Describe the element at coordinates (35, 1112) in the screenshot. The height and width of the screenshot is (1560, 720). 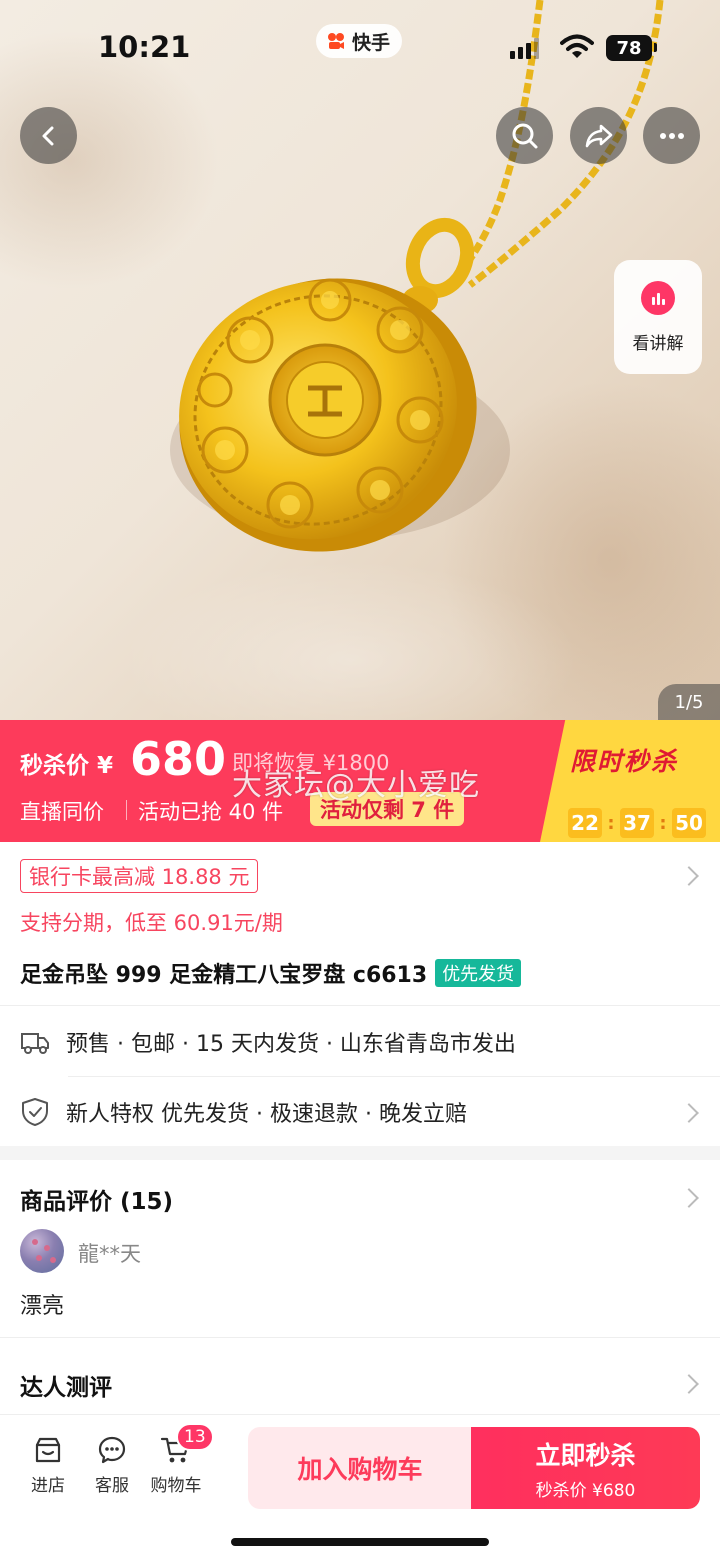
I see `shield-icon` at that location.